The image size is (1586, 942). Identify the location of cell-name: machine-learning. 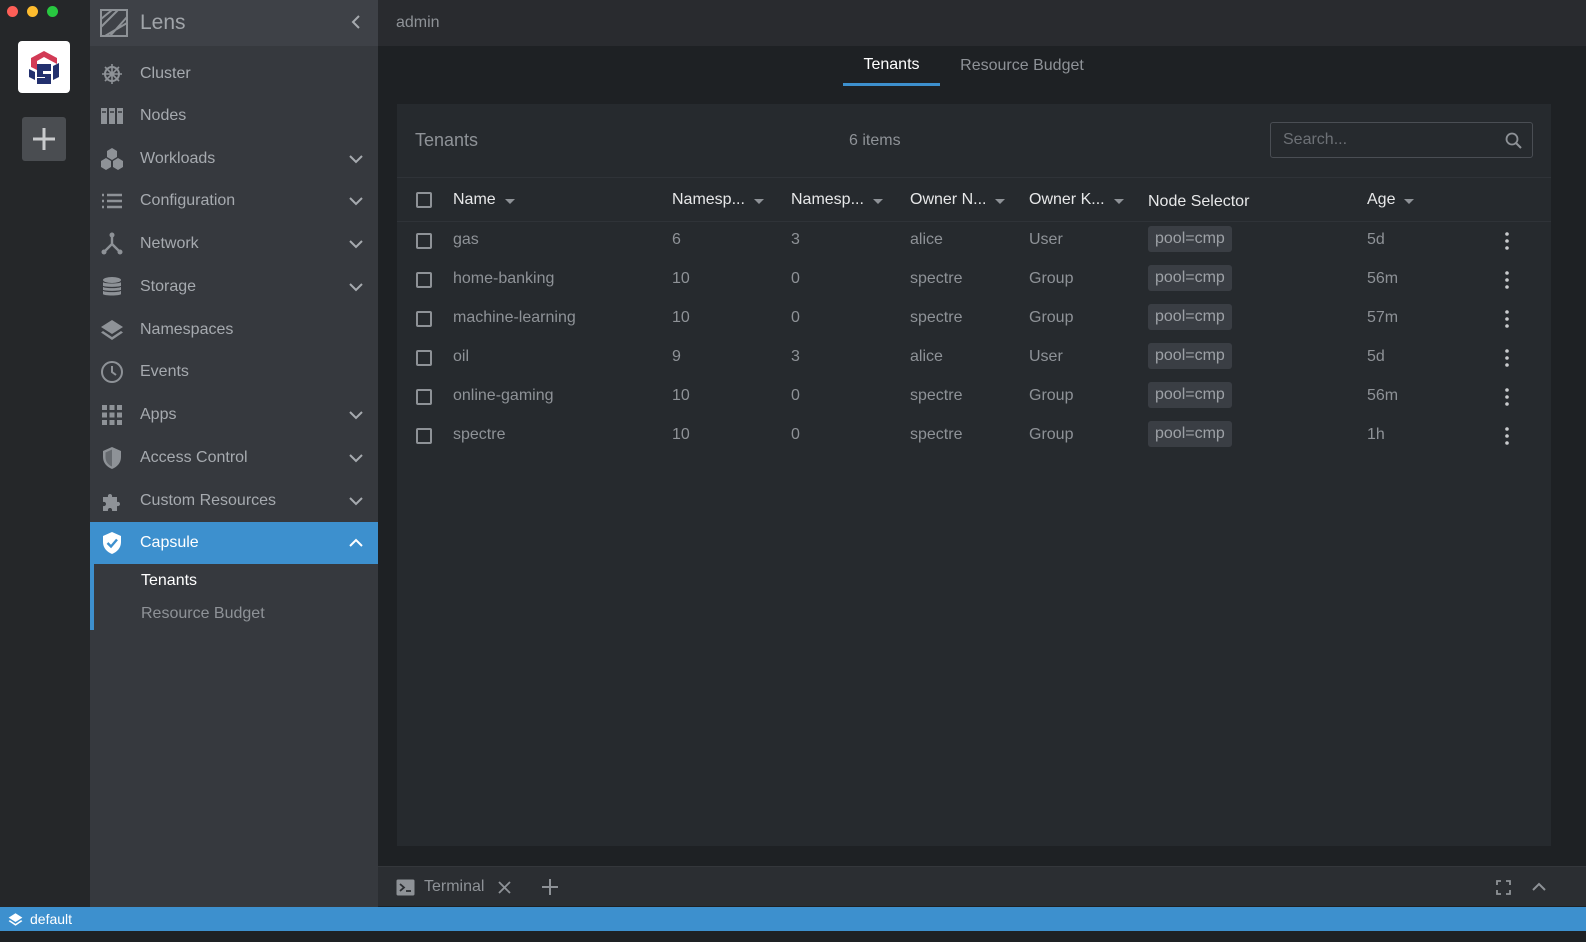
(514, 317).